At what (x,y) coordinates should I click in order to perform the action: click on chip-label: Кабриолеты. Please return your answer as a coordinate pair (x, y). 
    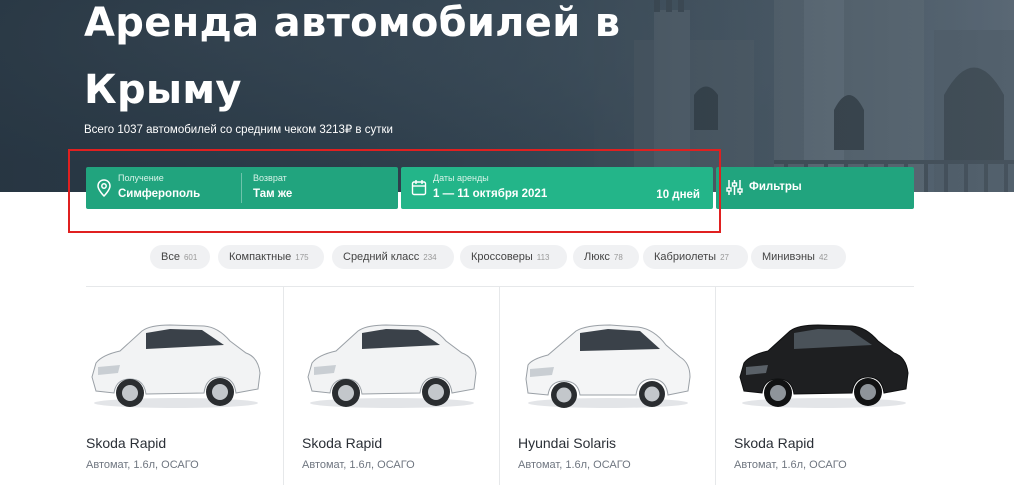
    Looking at the image, I should click on (685, 257).